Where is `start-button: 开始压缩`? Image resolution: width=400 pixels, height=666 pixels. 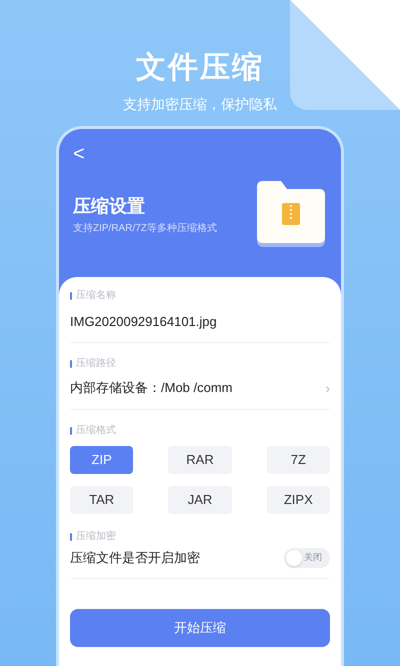
start-button: 开始压缩 is located at coordinates (200, 628).